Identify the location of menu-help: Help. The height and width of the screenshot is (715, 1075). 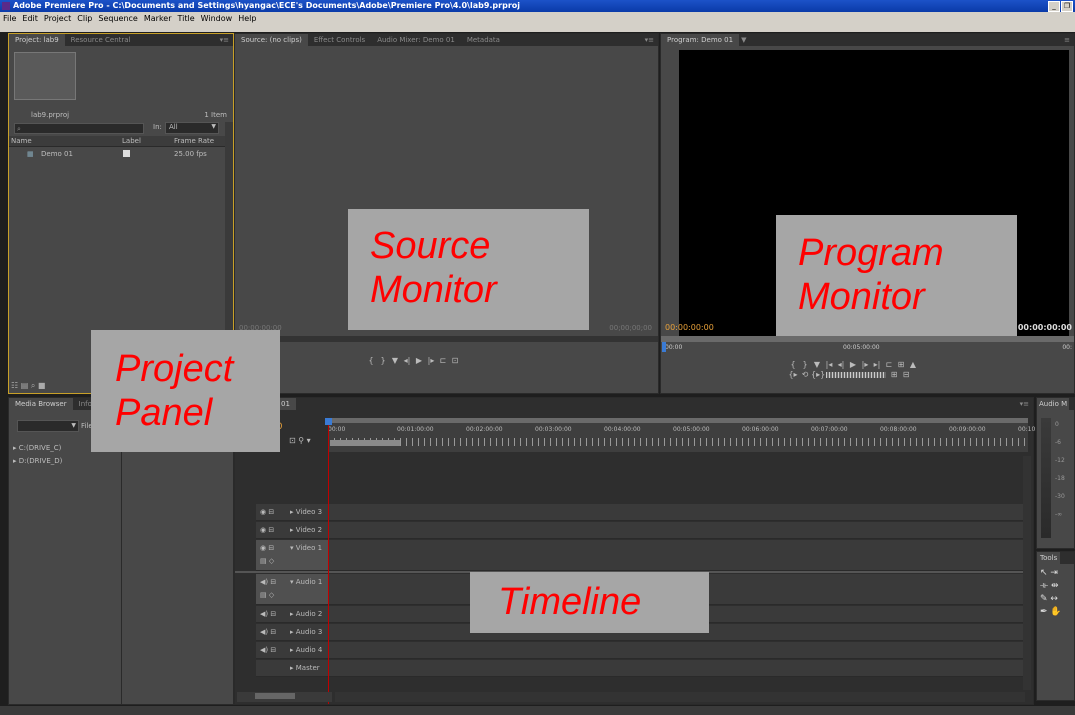
(247, 19).